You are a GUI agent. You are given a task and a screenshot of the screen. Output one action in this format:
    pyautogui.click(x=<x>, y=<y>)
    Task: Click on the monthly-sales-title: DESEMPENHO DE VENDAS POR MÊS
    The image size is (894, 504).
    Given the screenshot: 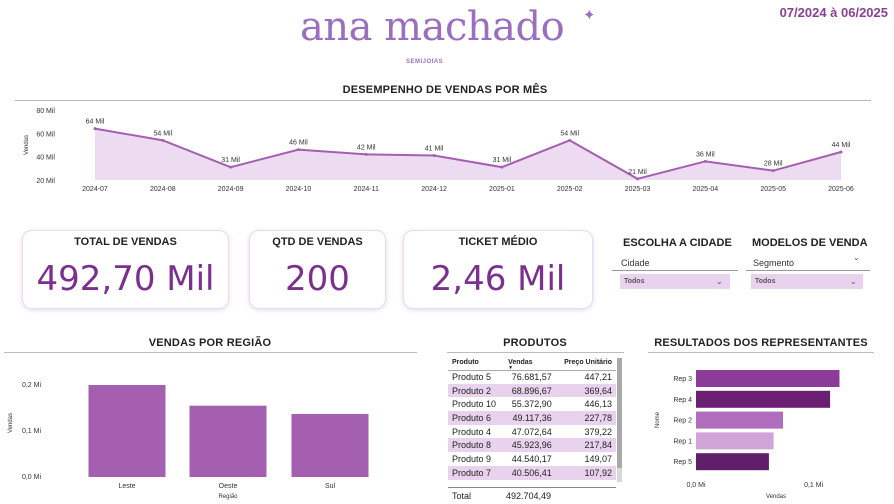 What is the action you would take?
    pyautogui.click(x=445, y=90)
    